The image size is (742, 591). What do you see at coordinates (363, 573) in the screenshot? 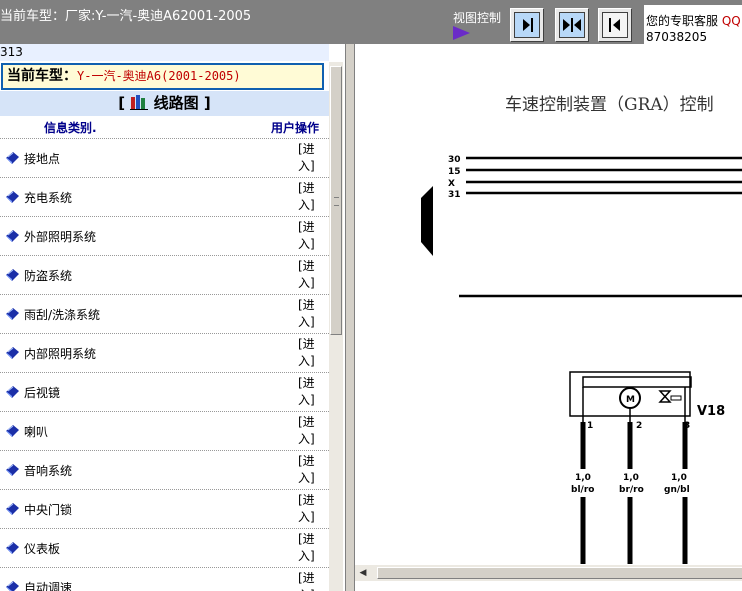
I see `scroll-left-icon: ◀` at bounding box center [363, 573].